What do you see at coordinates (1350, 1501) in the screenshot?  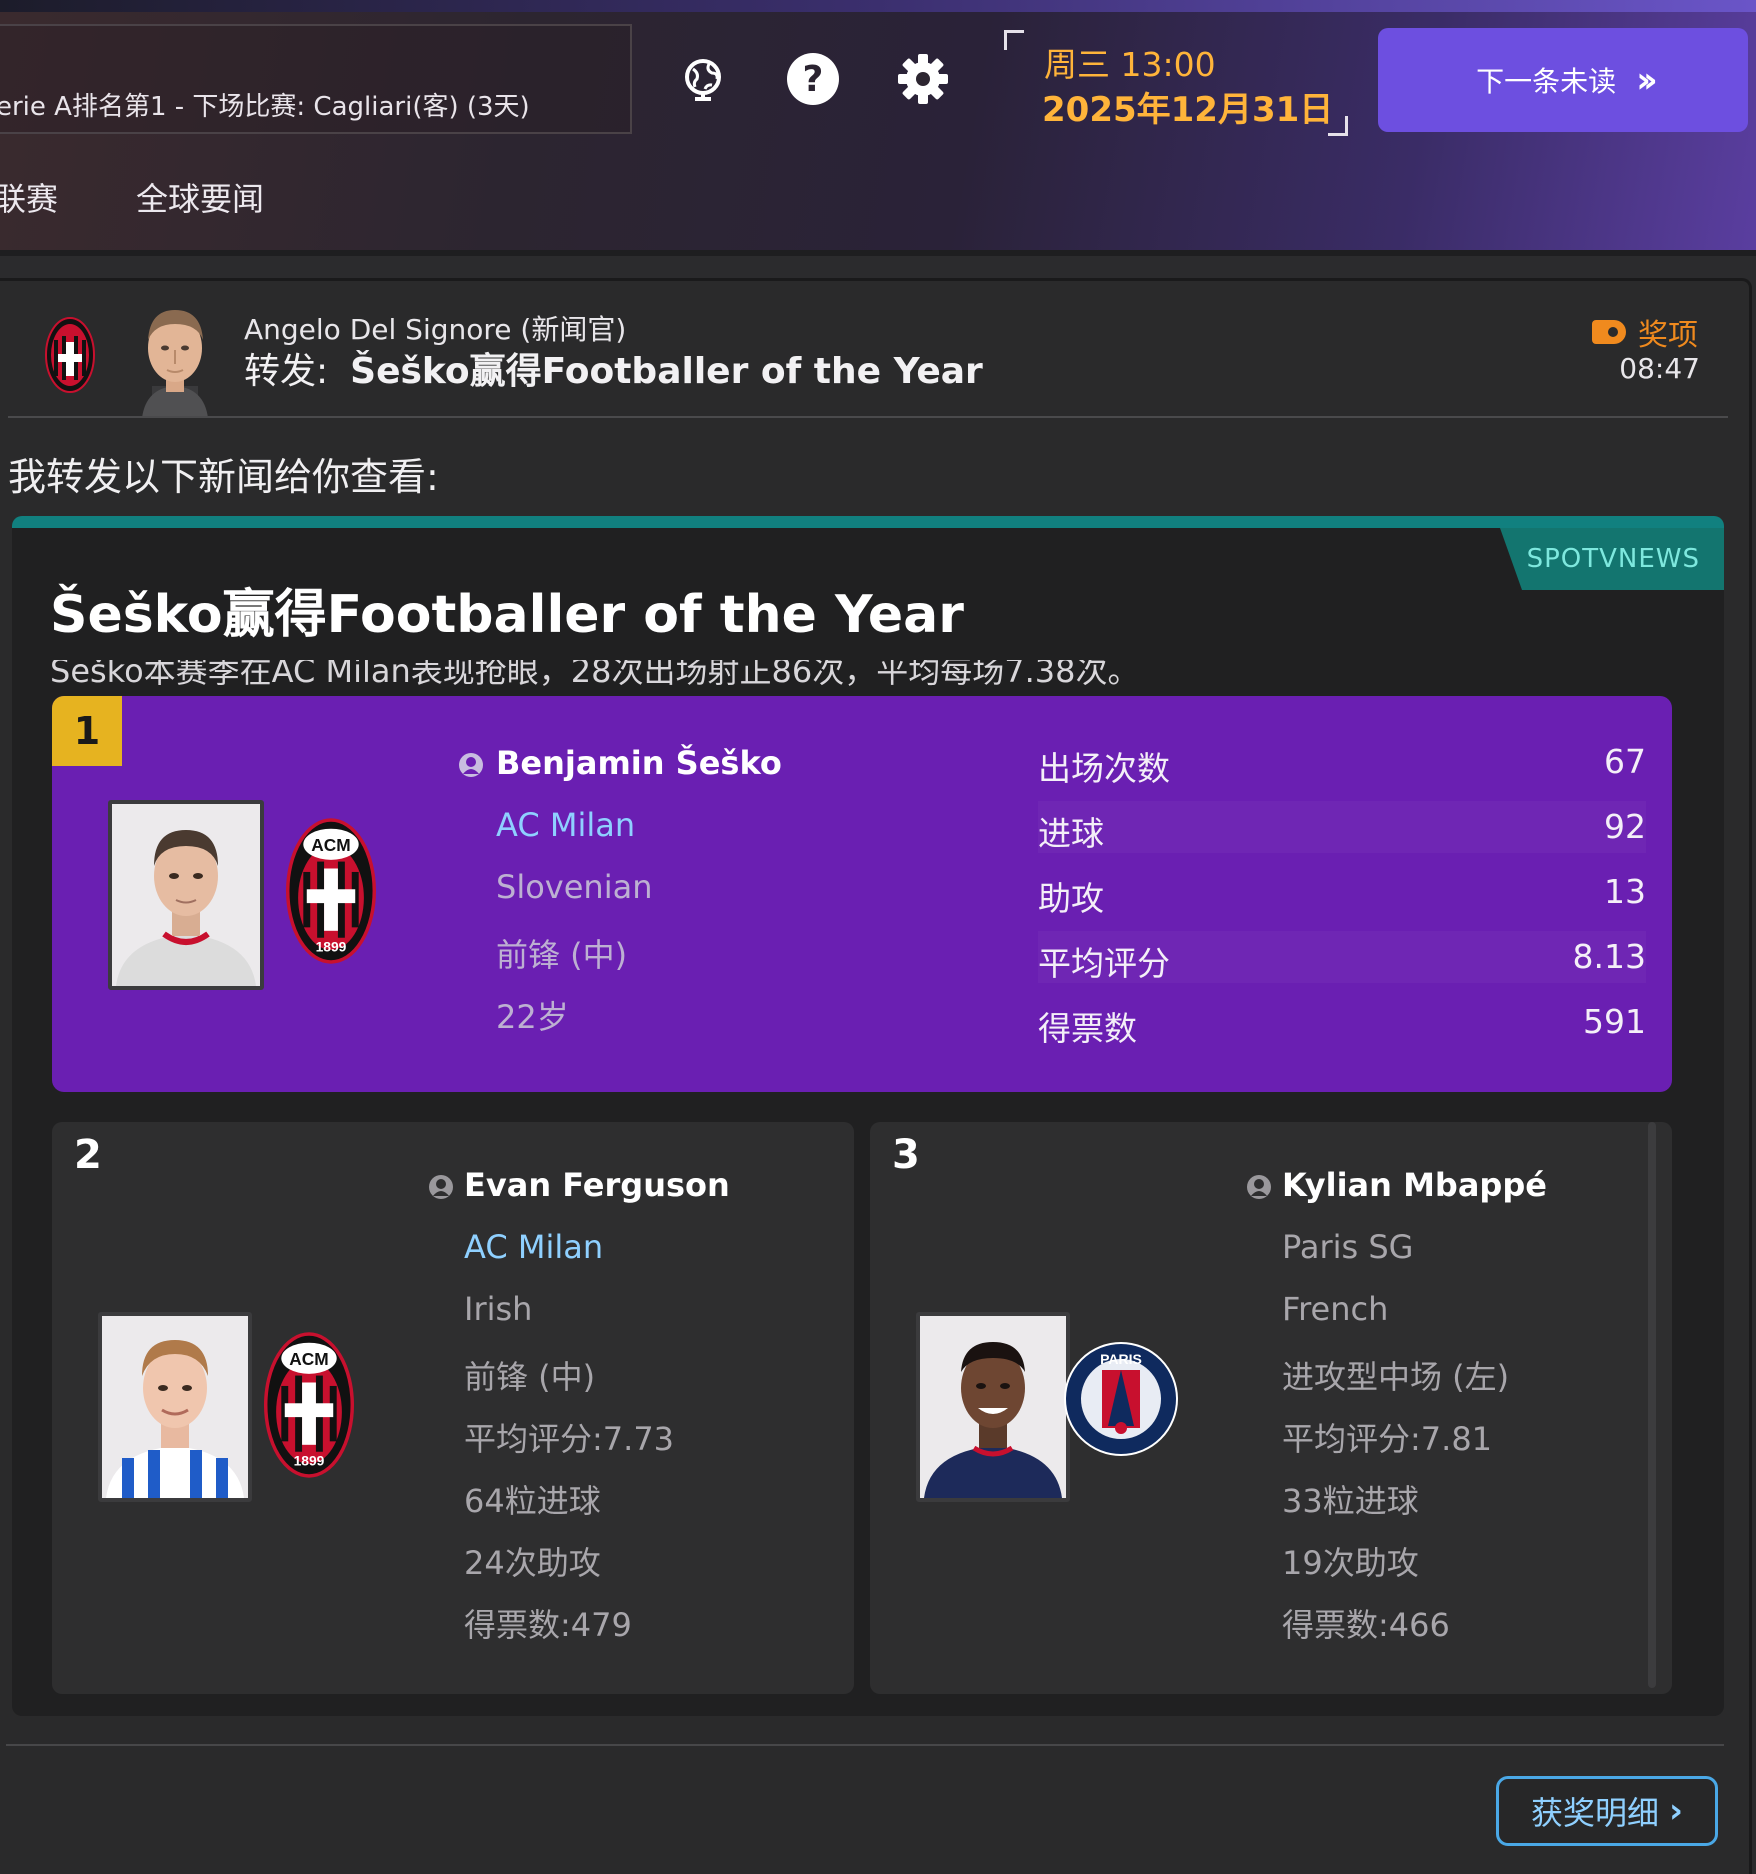 I see `runner-up-goals: 33粒进球` at bounding box center [1350, 1501].